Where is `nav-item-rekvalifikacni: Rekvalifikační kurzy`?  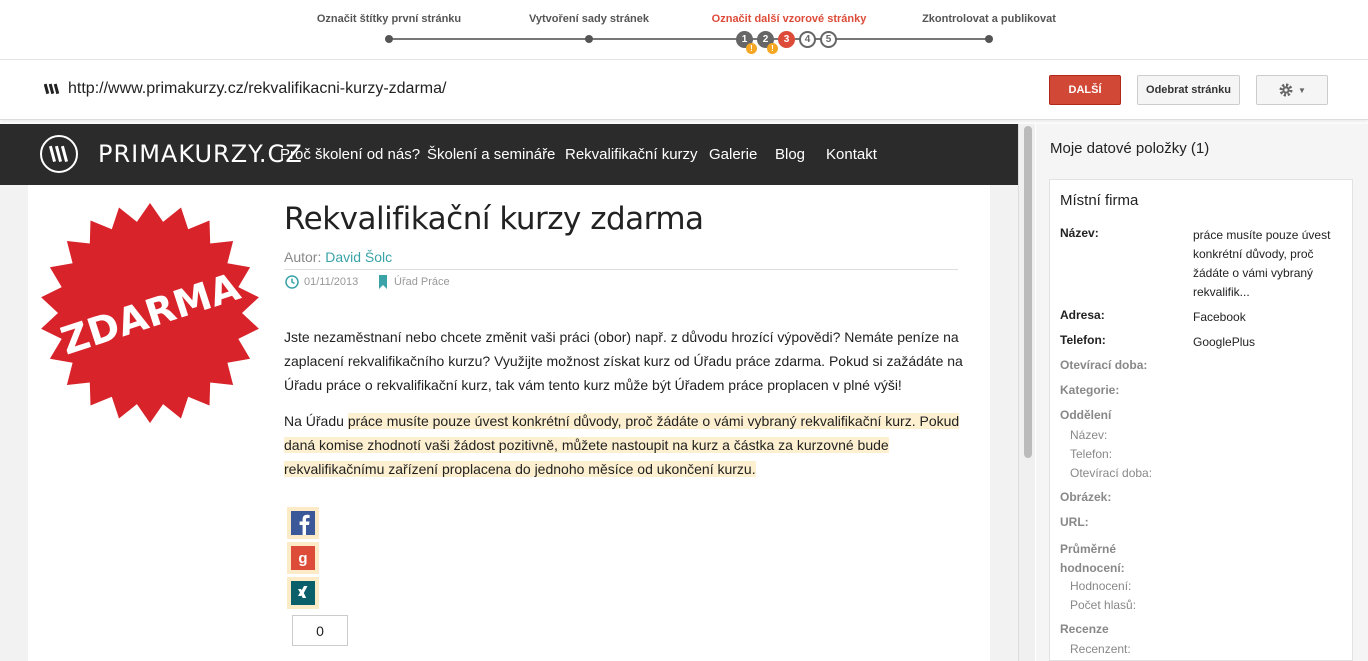 nav-item-rekvalifikacni: Rekvalifikační kurzy is located at coordinates (631, 154).